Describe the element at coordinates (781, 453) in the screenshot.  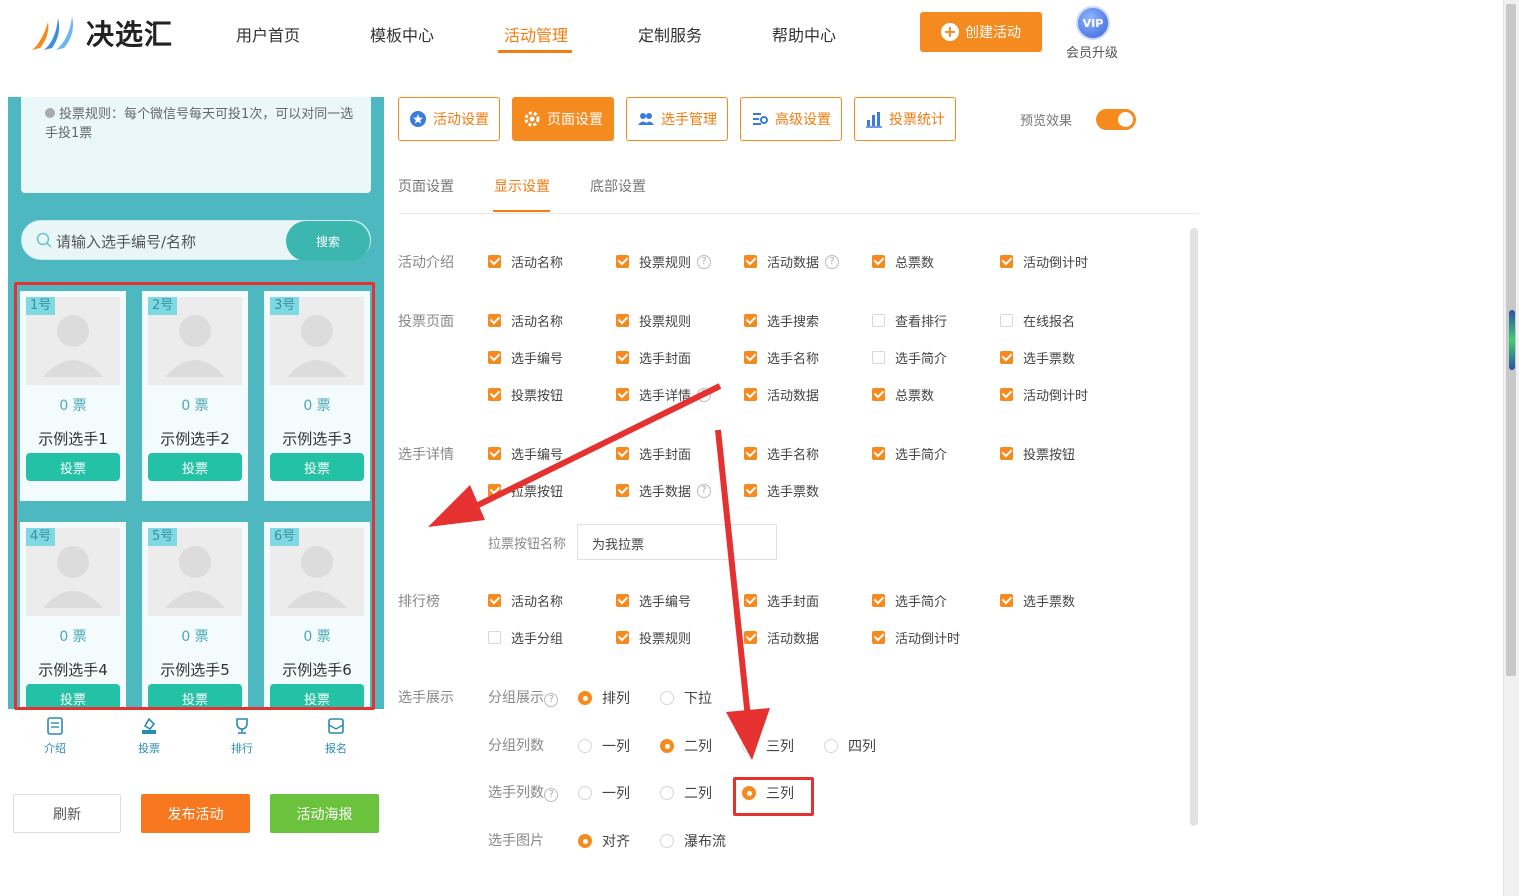
I see `checkbox-detail-name: 选手名称` at that location.